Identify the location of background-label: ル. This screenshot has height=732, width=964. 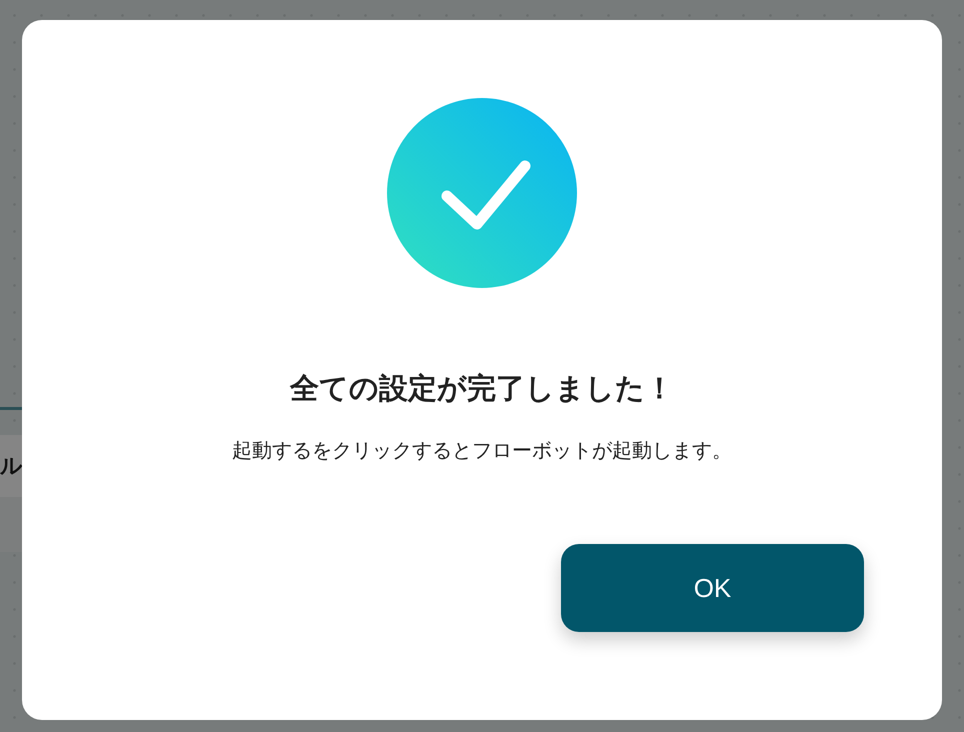
(11, 467).